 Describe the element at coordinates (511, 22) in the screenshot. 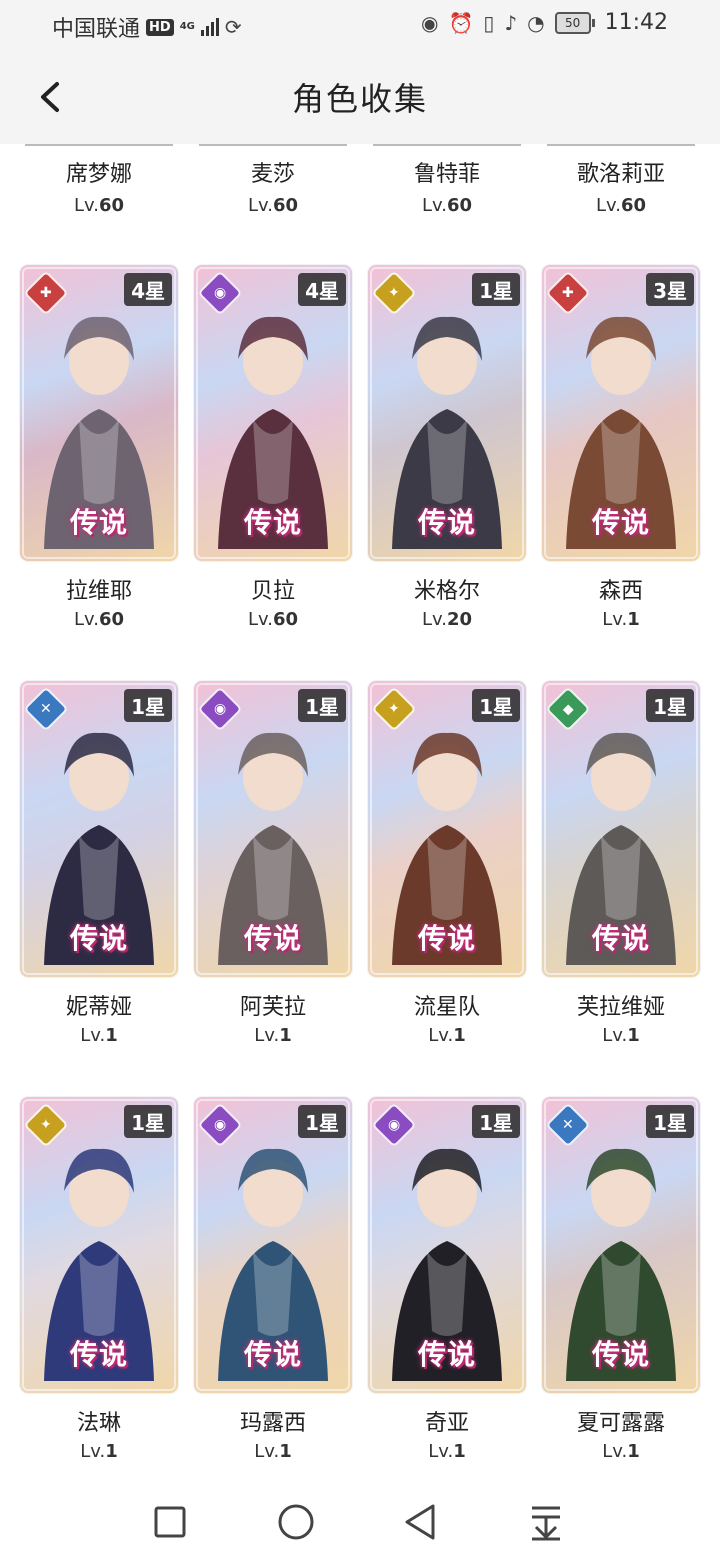

I see `mute-icon: ♪` at that location.